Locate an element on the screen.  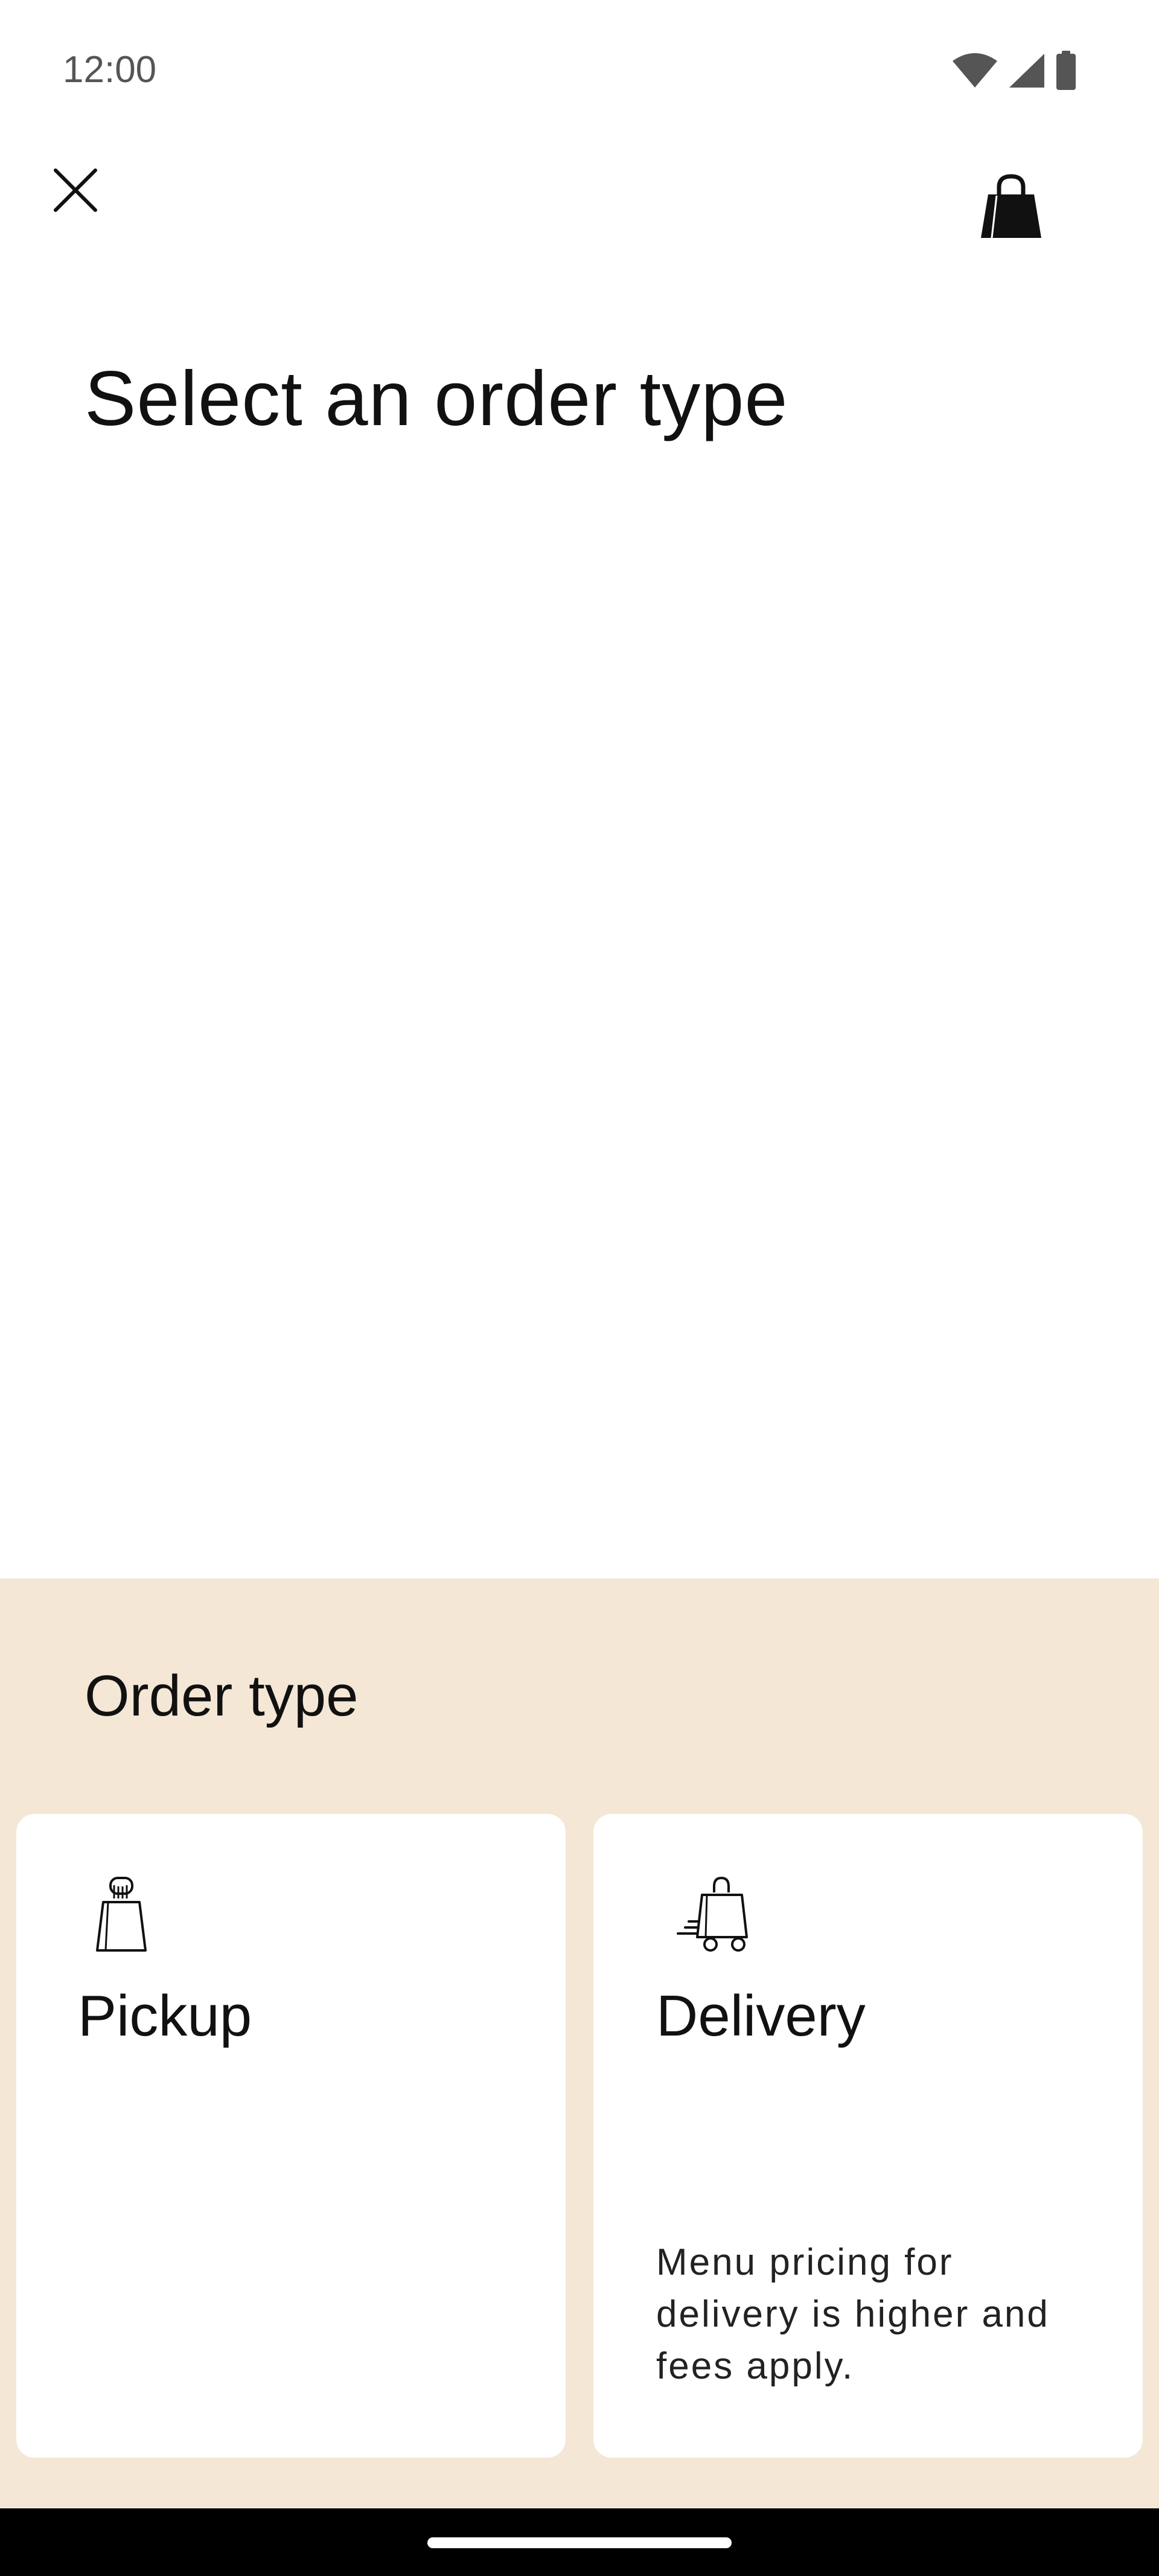
delivery-cart-icon is located at coordinates (713, 1913).